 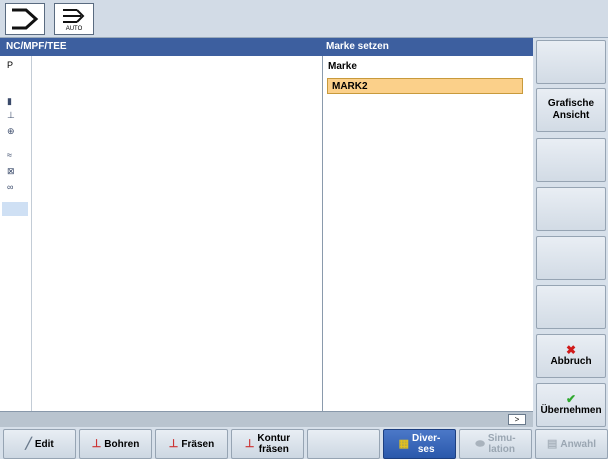 I want to click on status-bar: AUTO, so click(x=304, y=19).